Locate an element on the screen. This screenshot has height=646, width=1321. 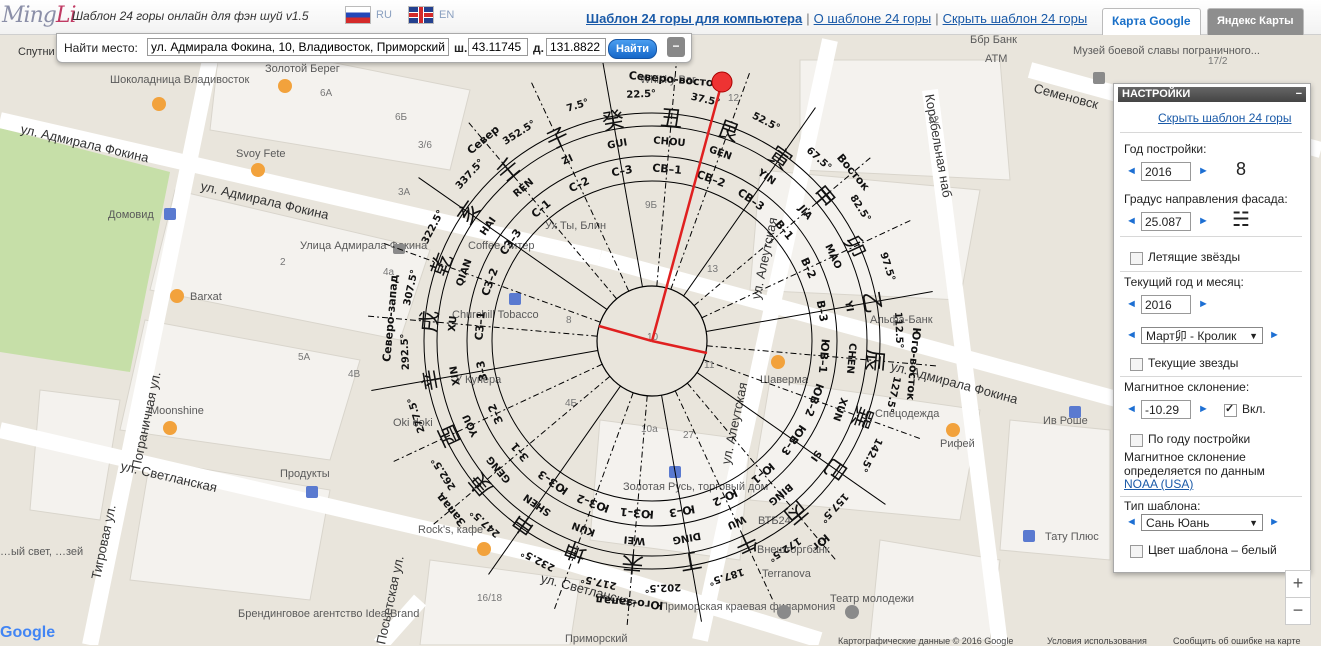
build-year-prev-icon: ◄ is located at coordinates (1131, 171).